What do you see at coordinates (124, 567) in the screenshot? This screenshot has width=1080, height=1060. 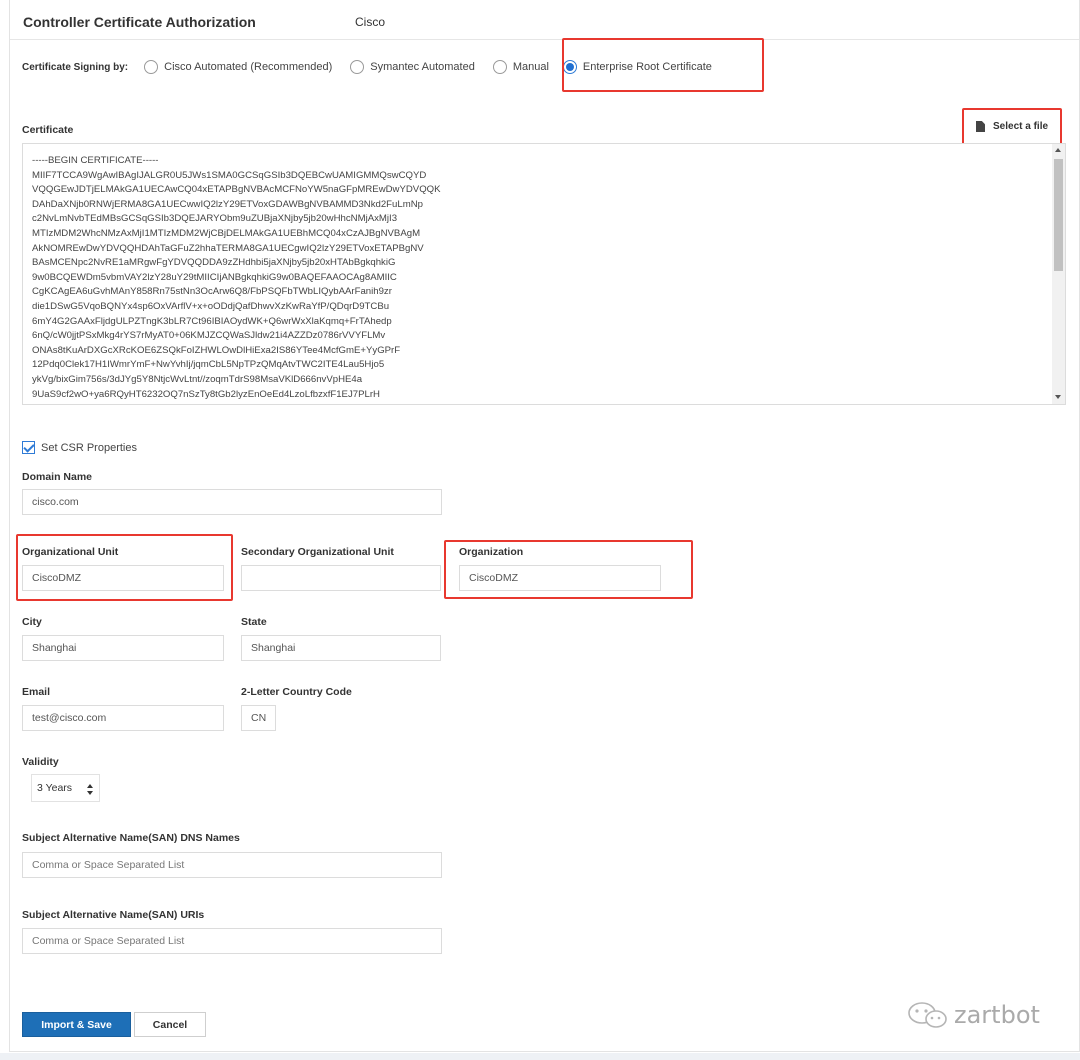 I see `highlight-org-unit` at bounding box center [124, 567].